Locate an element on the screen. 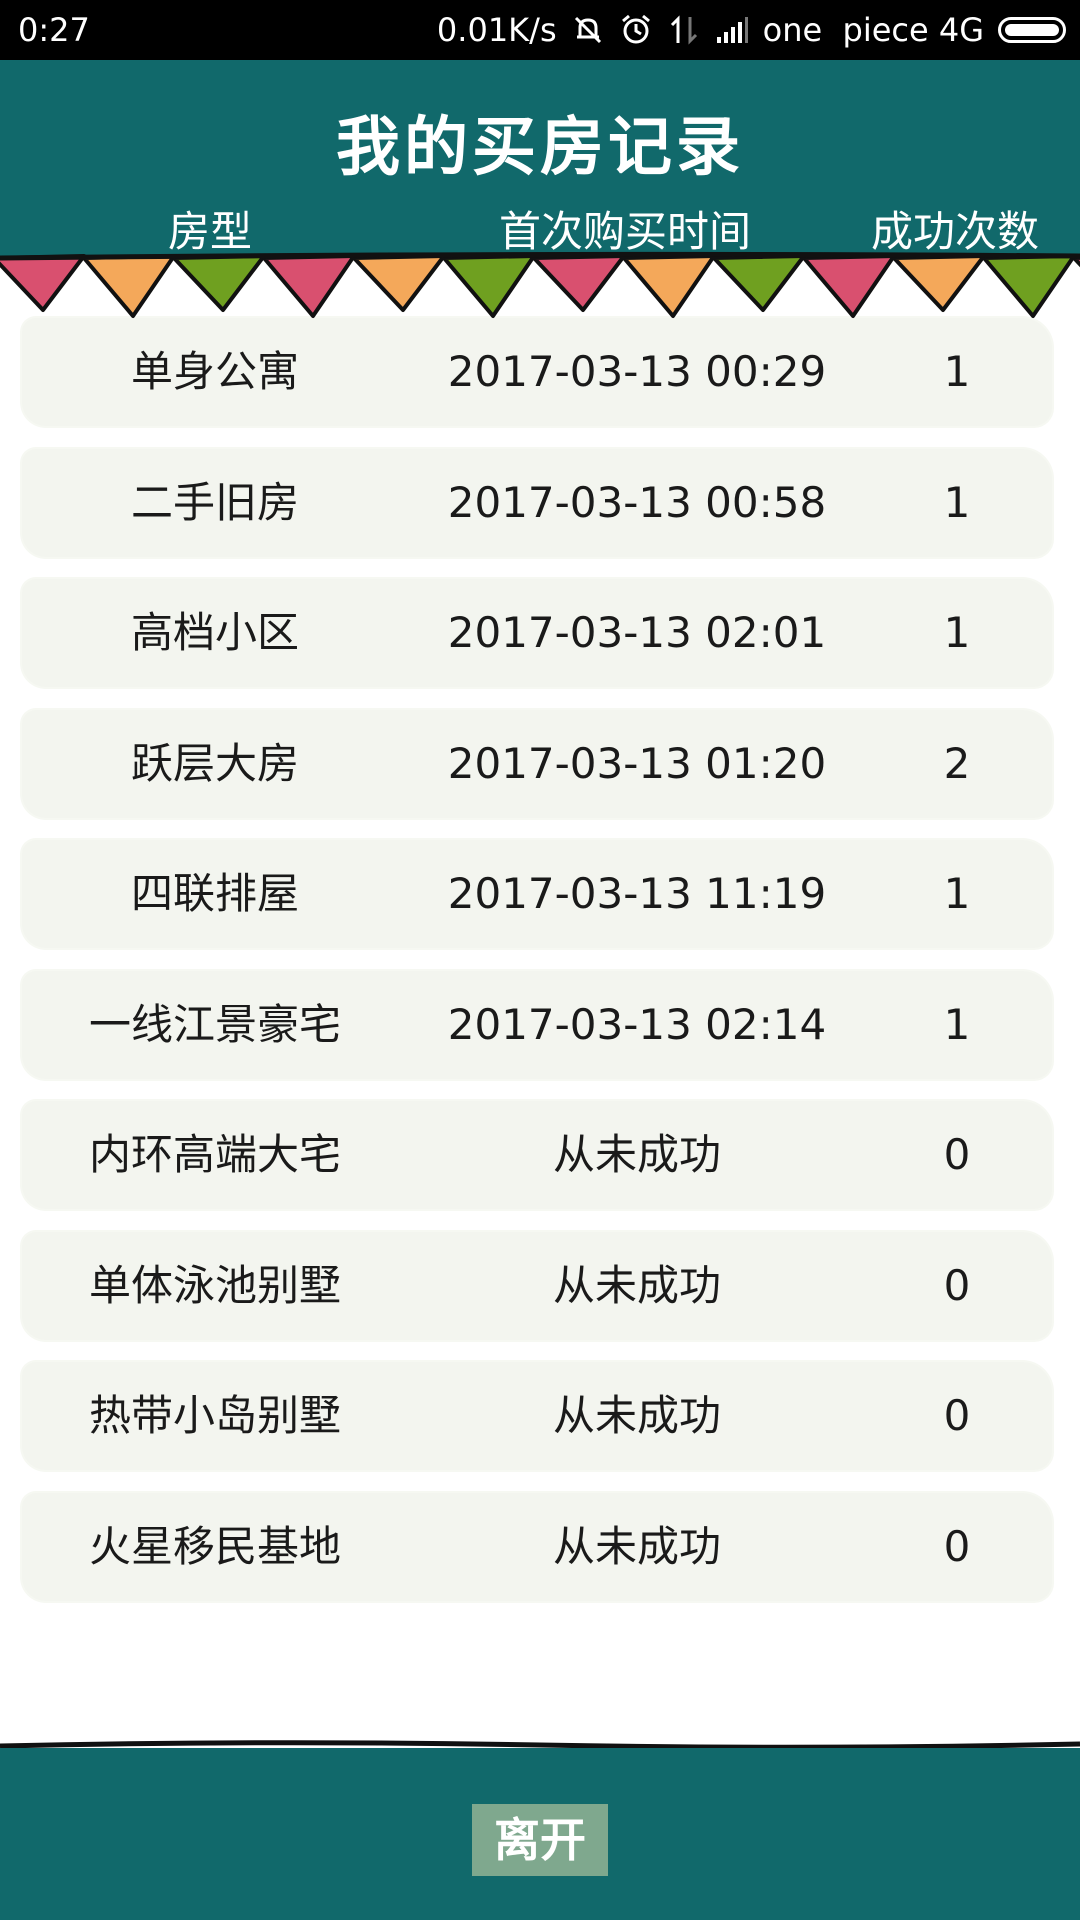 This screenshot has width=1080, height=1920. leave-button: 离开 is located at coordinates (540, 1840).